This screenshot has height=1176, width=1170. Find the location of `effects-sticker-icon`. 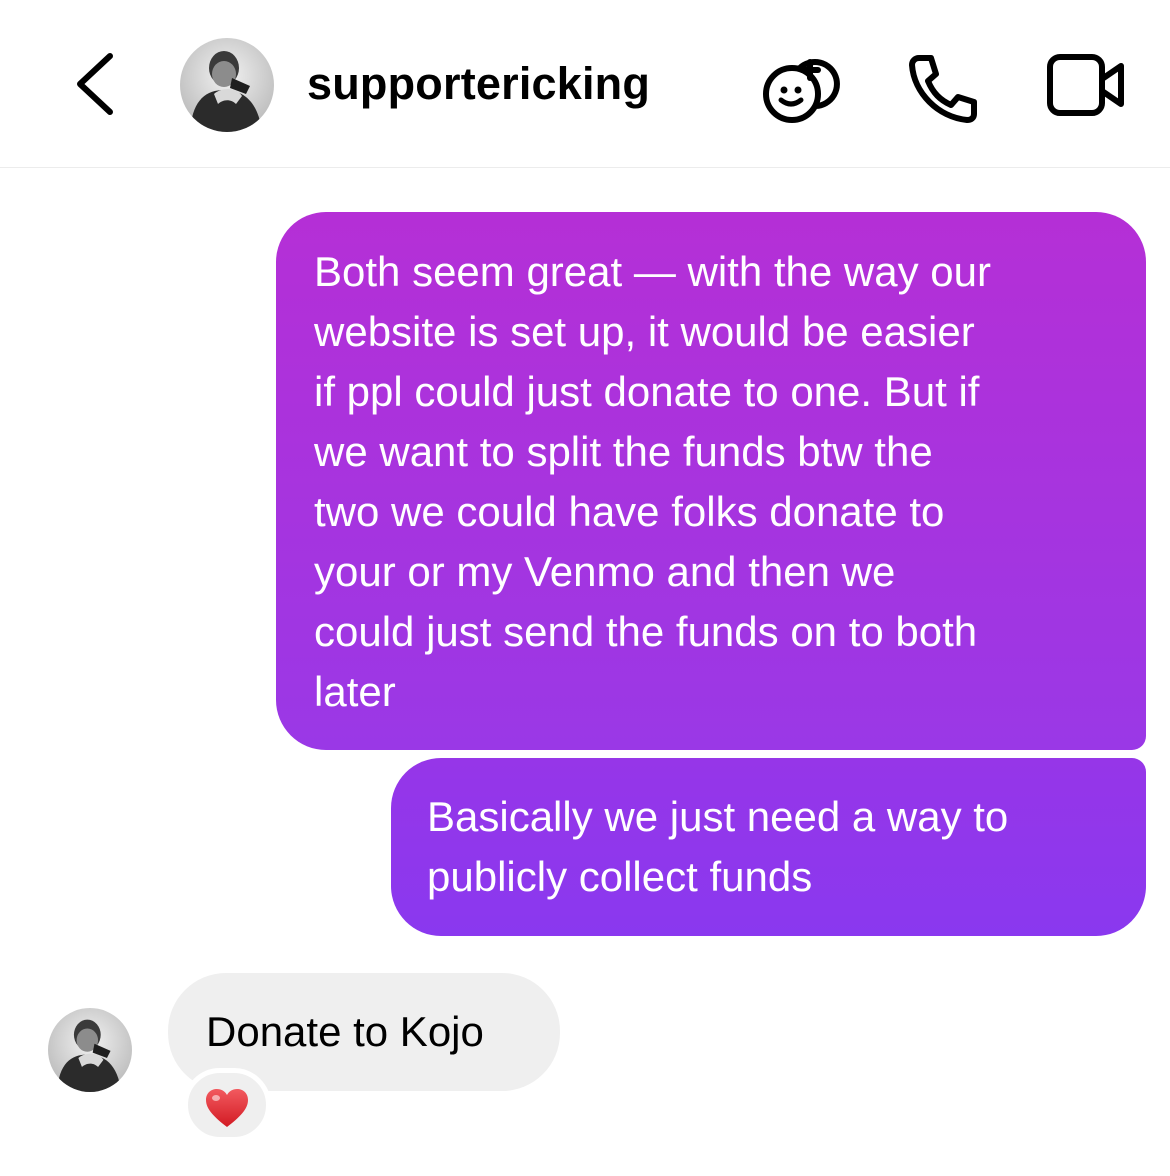

effects-sticker-icon is located at coordinates (801, 91).